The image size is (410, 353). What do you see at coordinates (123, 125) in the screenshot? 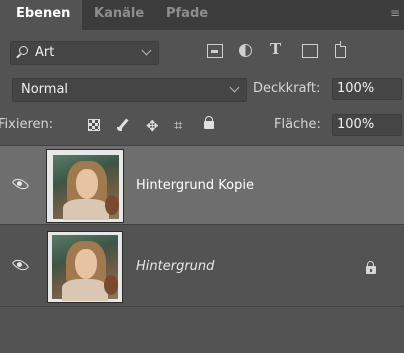
I see `lock-image-pixels-icon` at bounding box center [123, 125].